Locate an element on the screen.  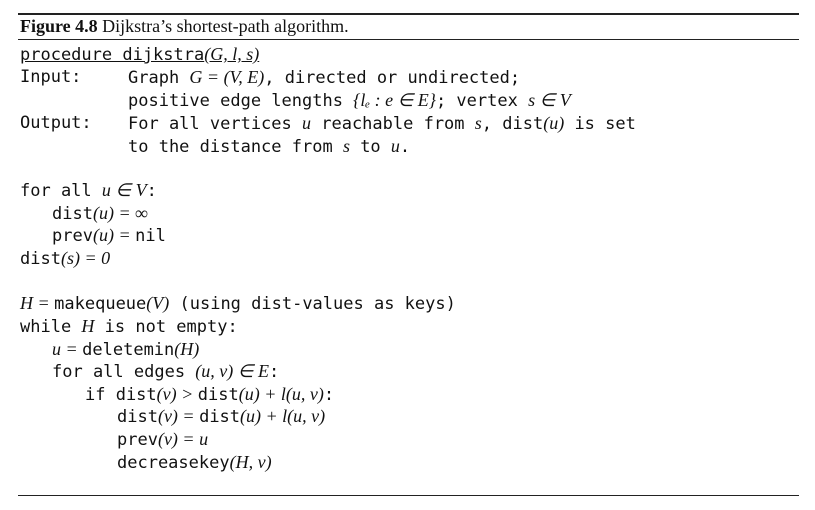
caption-rule is located at coordinates (408, 39).